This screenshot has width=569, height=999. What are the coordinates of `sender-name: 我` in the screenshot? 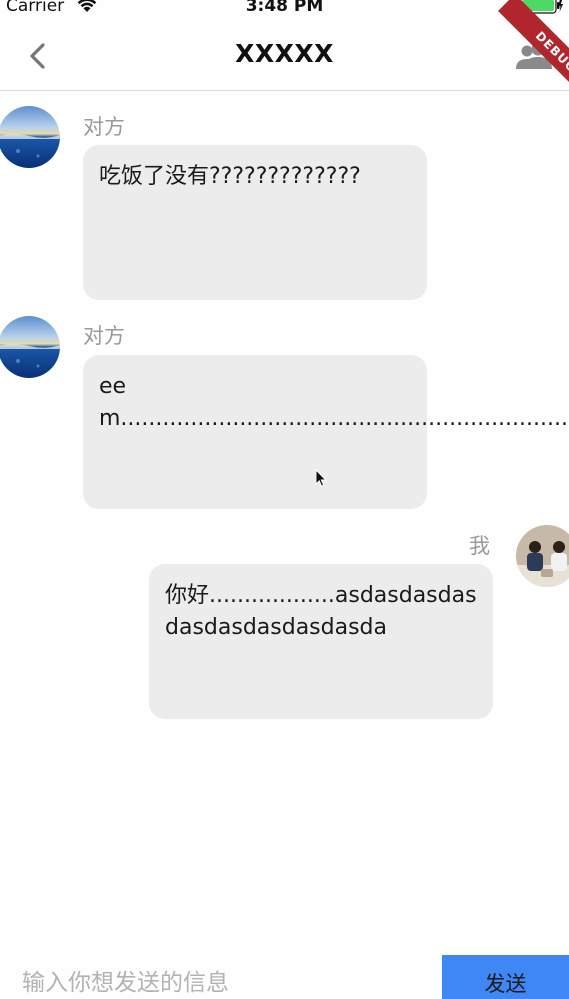 It's located at (479, 546).